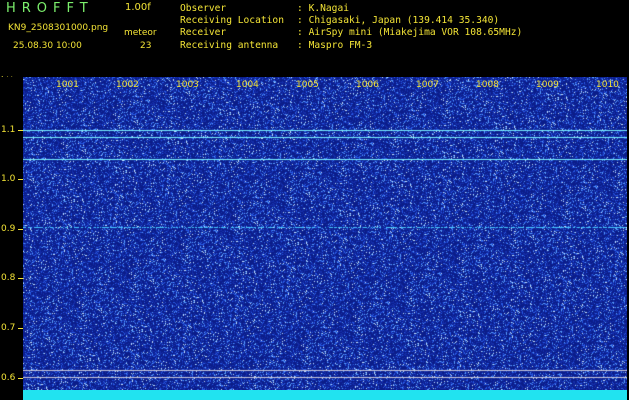 Image resolution: width=629 pixels, height=400 pixels. Describe the element at coordinates (367, 85) in the screenshot. I see `x-tick-label: 1006` at that location.